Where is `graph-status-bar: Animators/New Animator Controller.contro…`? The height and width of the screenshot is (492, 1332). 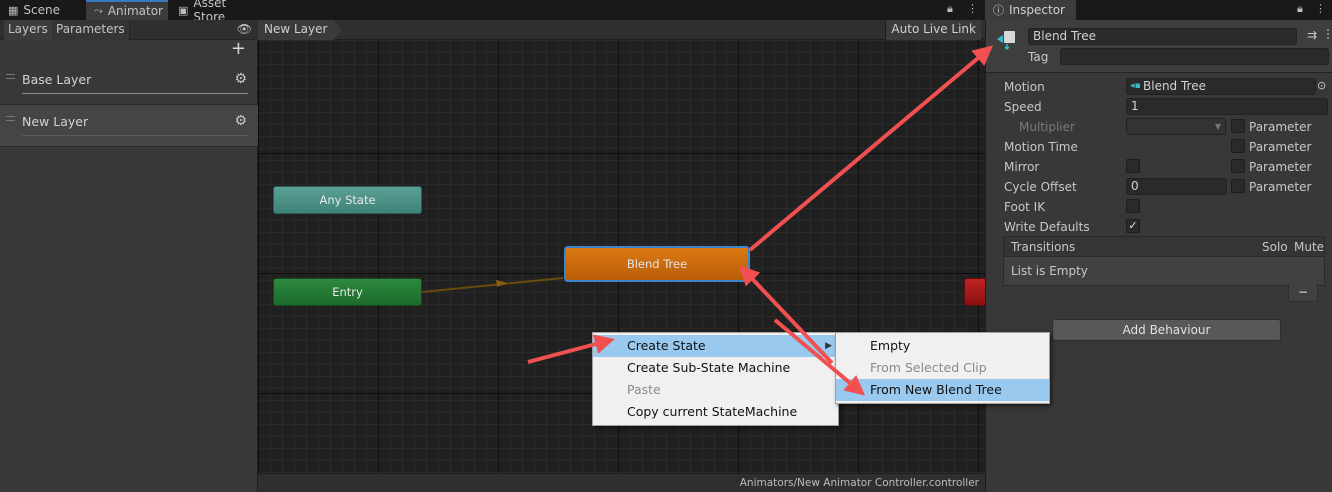
graph-status-bar: Animators/New Animator Controller.contro… is located at coordinates (621, 482).